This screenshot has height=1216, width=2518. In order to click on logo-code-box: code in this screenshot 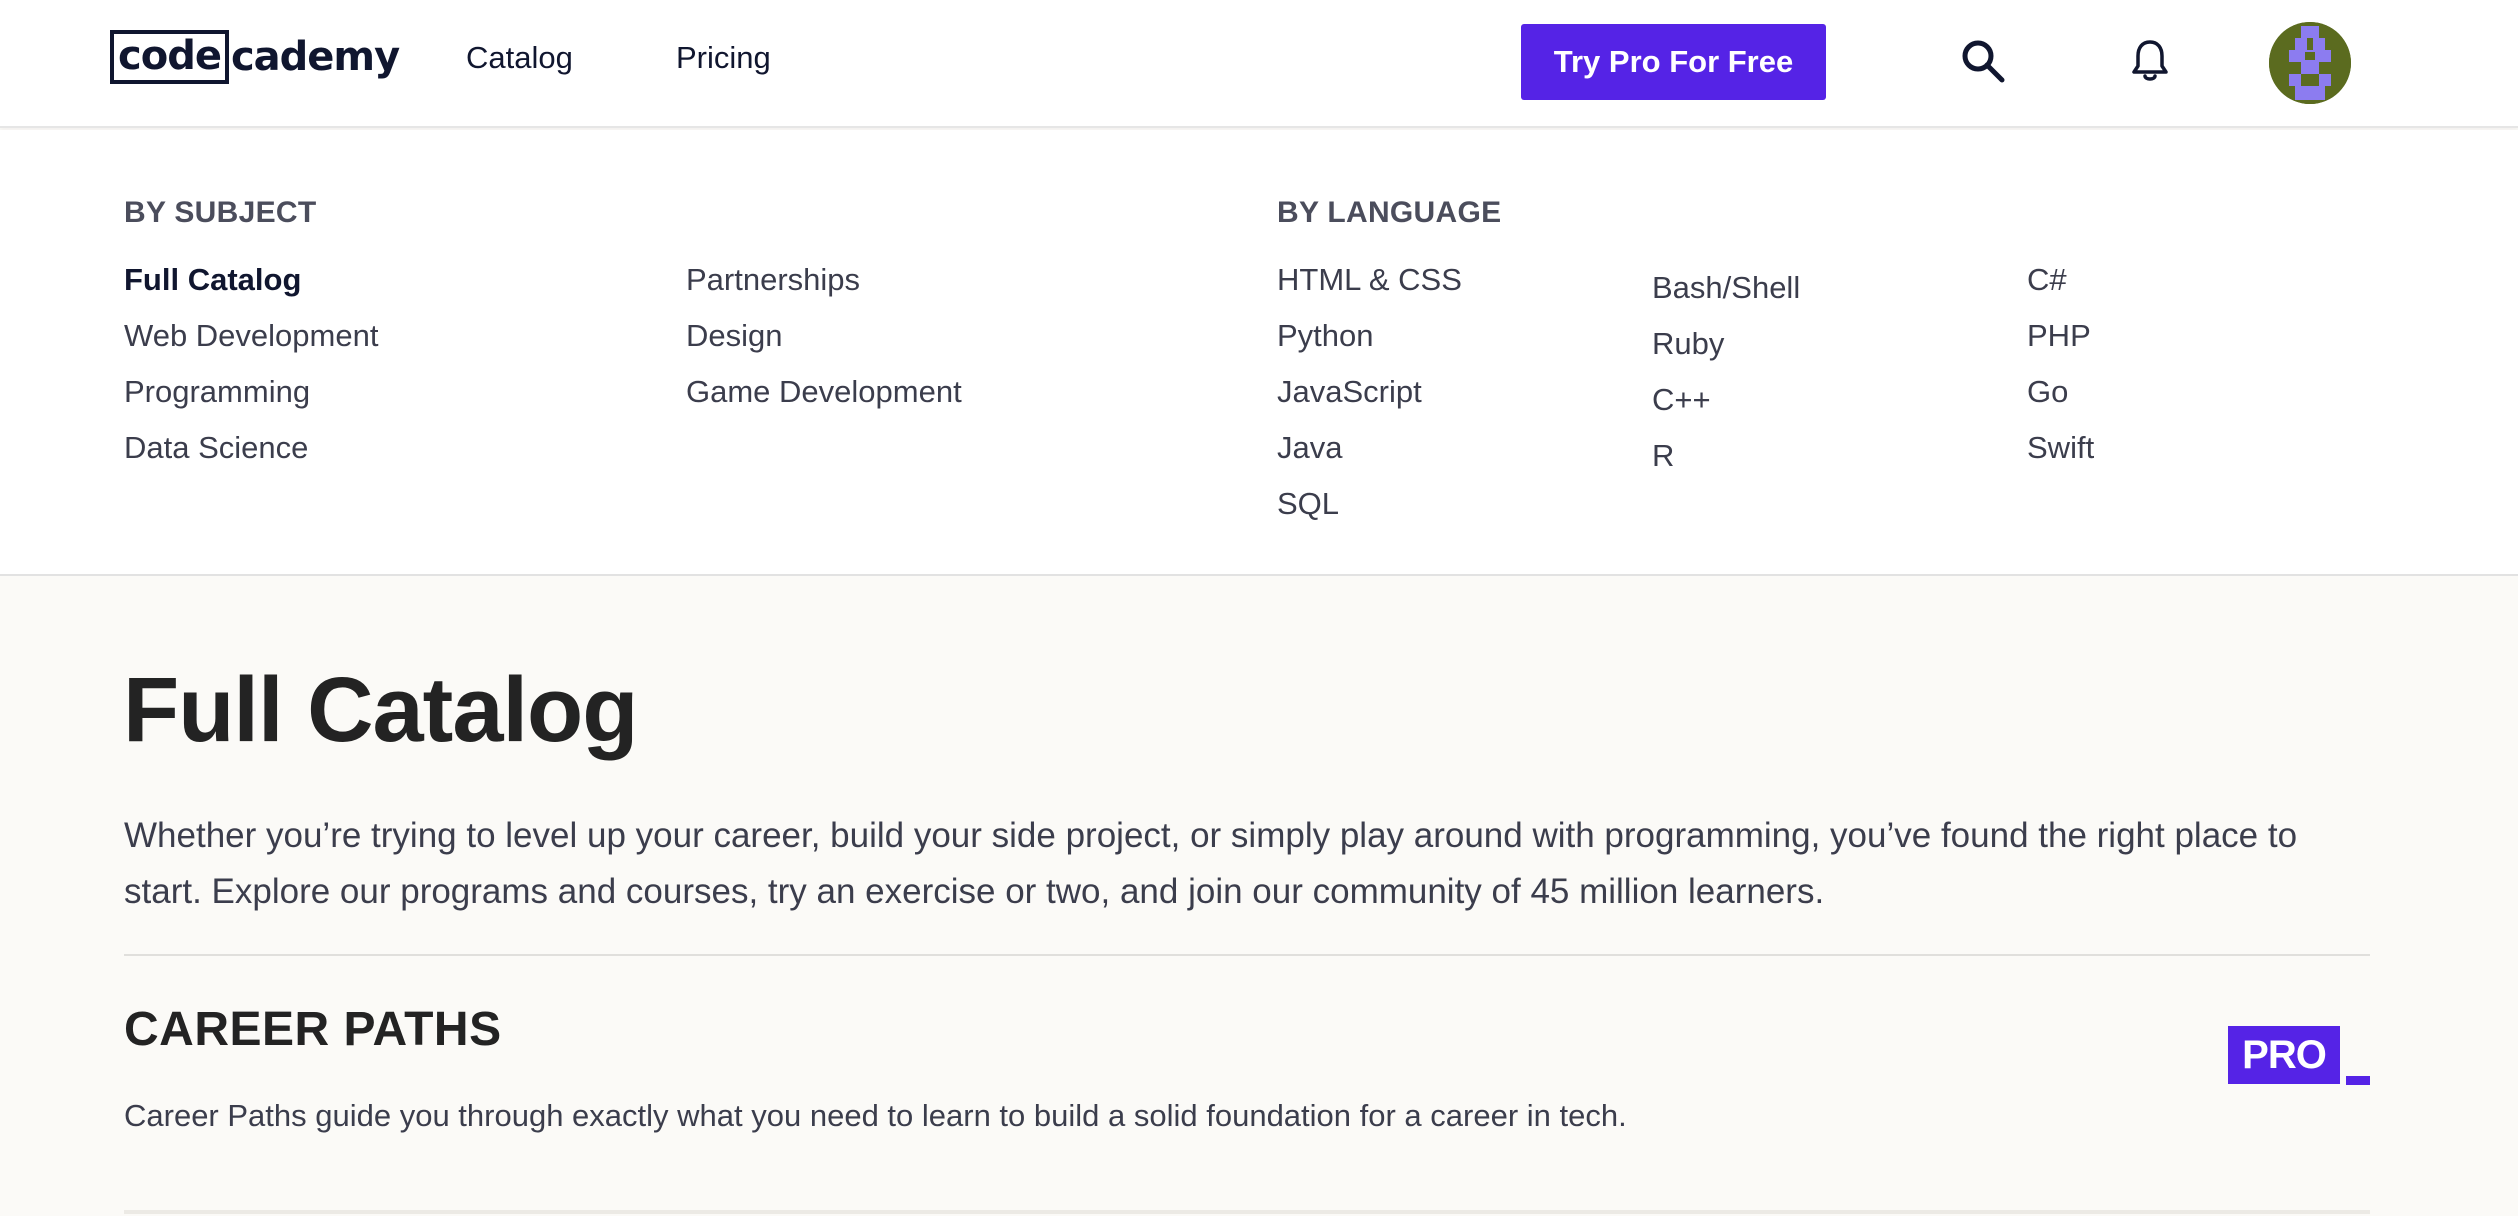, I will do `click(169, 57)`.